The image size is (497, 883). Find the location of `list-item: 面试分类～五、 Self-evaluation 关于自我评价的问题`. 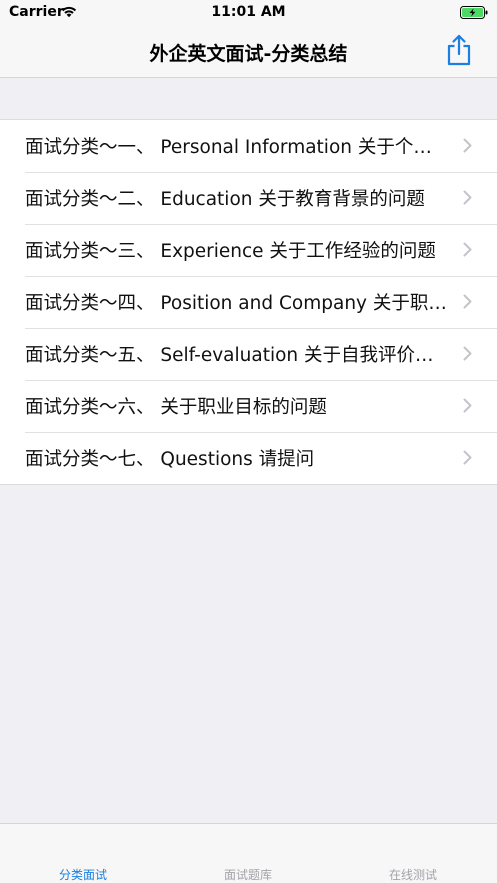

list-item: 面试分类～五、 Self-evaluation 关于自我评价的问题 is located at coordinates (248, 354).